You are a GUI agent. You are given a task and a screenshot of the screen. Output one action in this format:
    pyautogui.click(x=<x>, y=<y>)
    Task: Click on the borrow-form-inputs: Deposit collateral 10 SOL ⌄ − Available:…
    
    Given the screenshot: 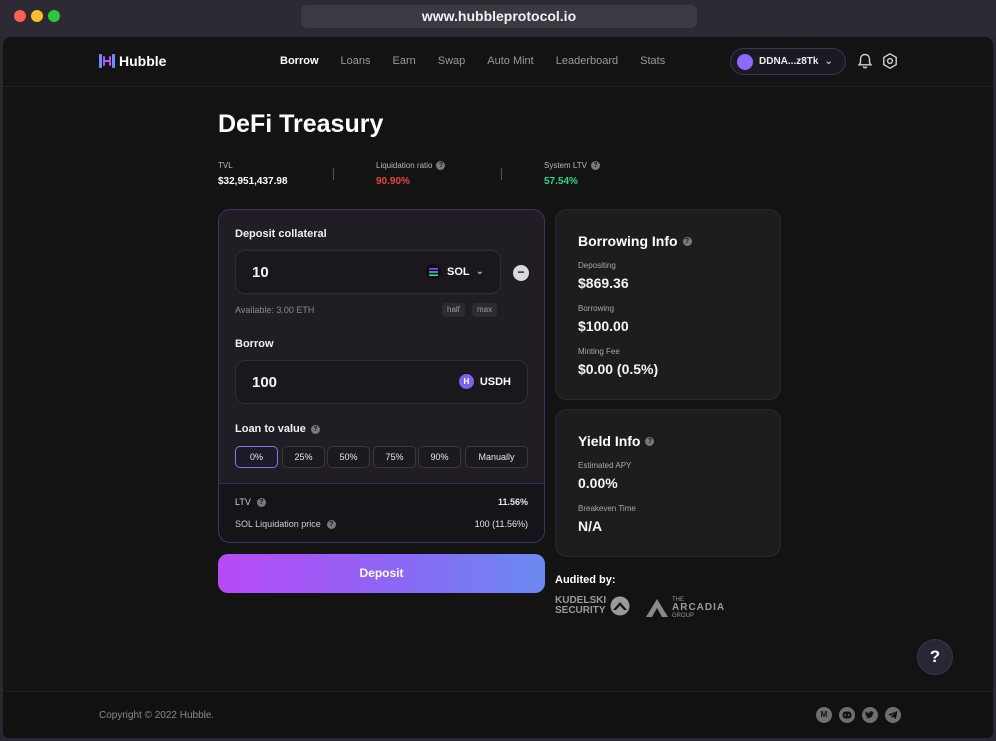 What is the action you would take?
    pyautogui.click(x=381, y=347)
    